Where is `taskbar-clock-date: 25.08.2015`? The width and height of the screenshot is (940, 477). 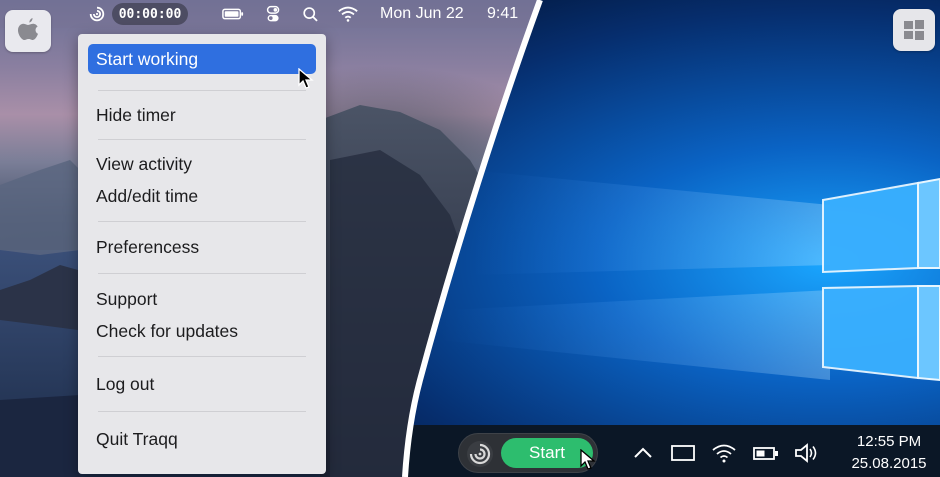
taskbar-clock-date: 25.08.2015 is located at coordinates (889, 463).